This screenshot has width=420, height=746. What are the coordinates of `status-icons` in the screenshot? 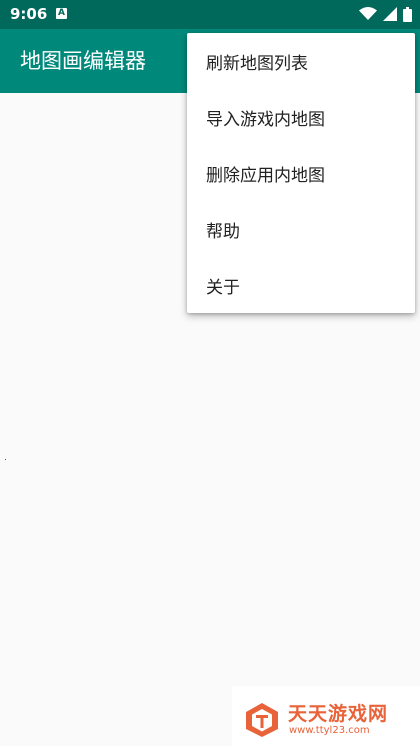 It's located at (385, 14).